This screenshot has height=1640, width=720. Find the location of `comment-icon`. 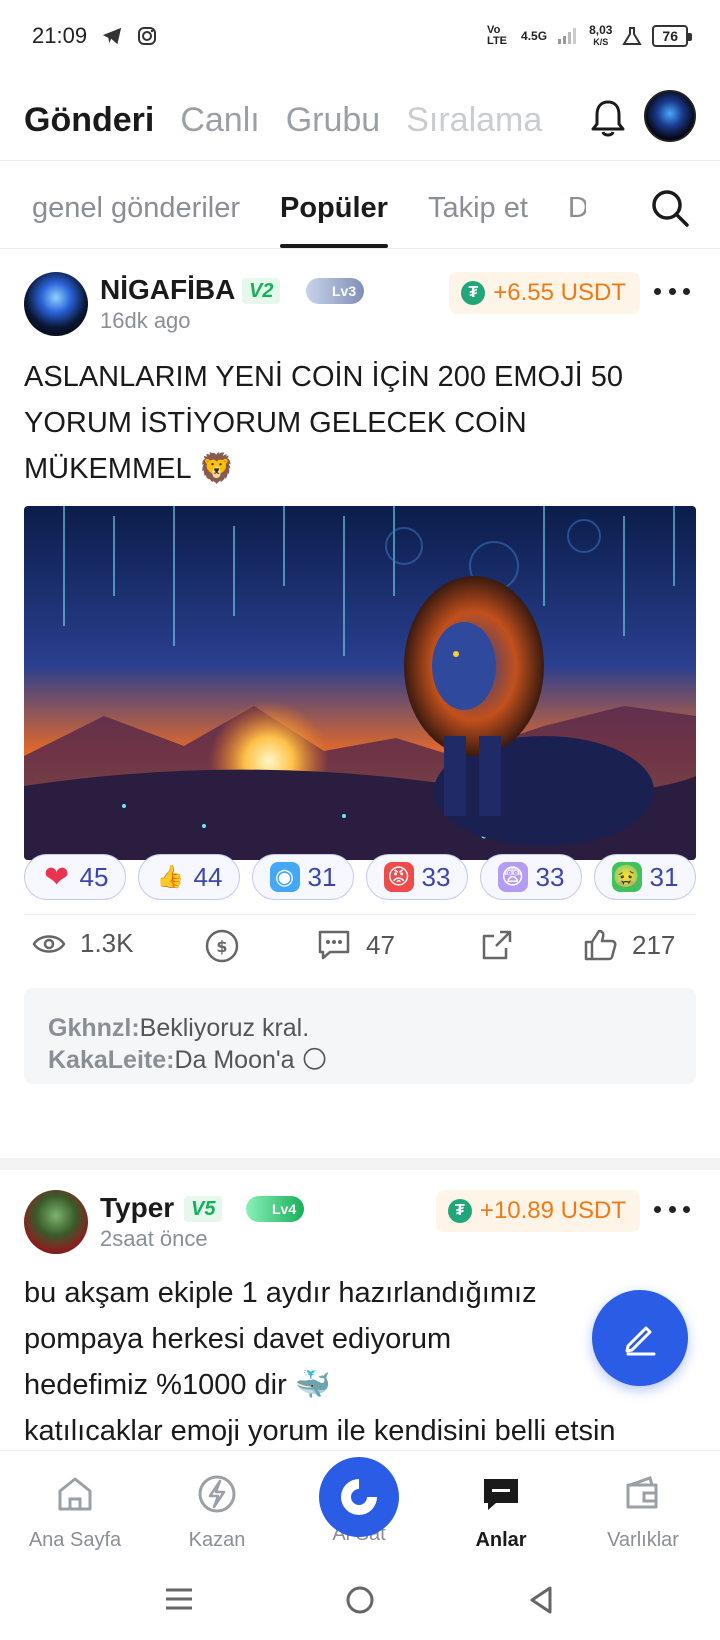

comment-icon is located at coordinates (334, 945).